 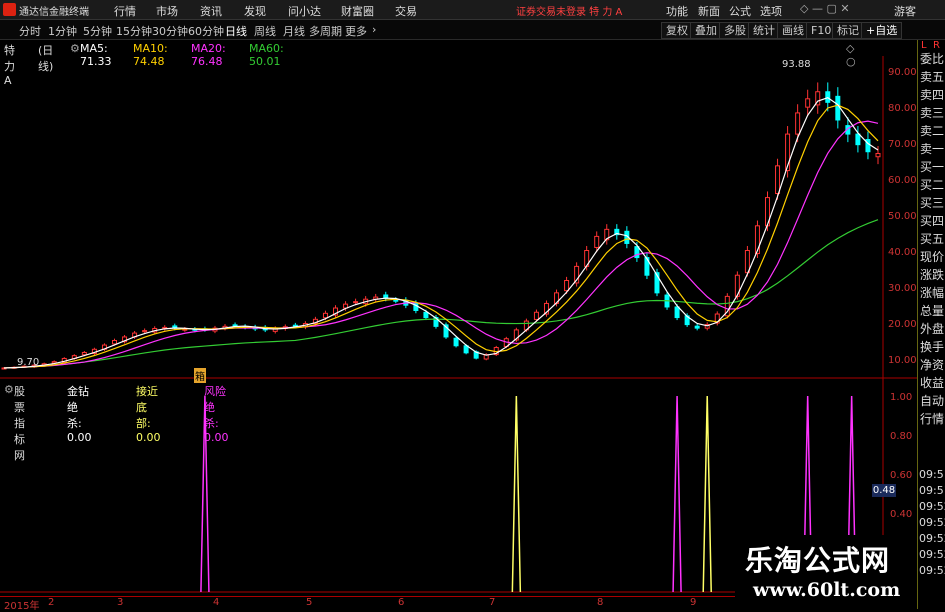 I want to click on quote-panel-item: 买三, so click(x=932, y=203).